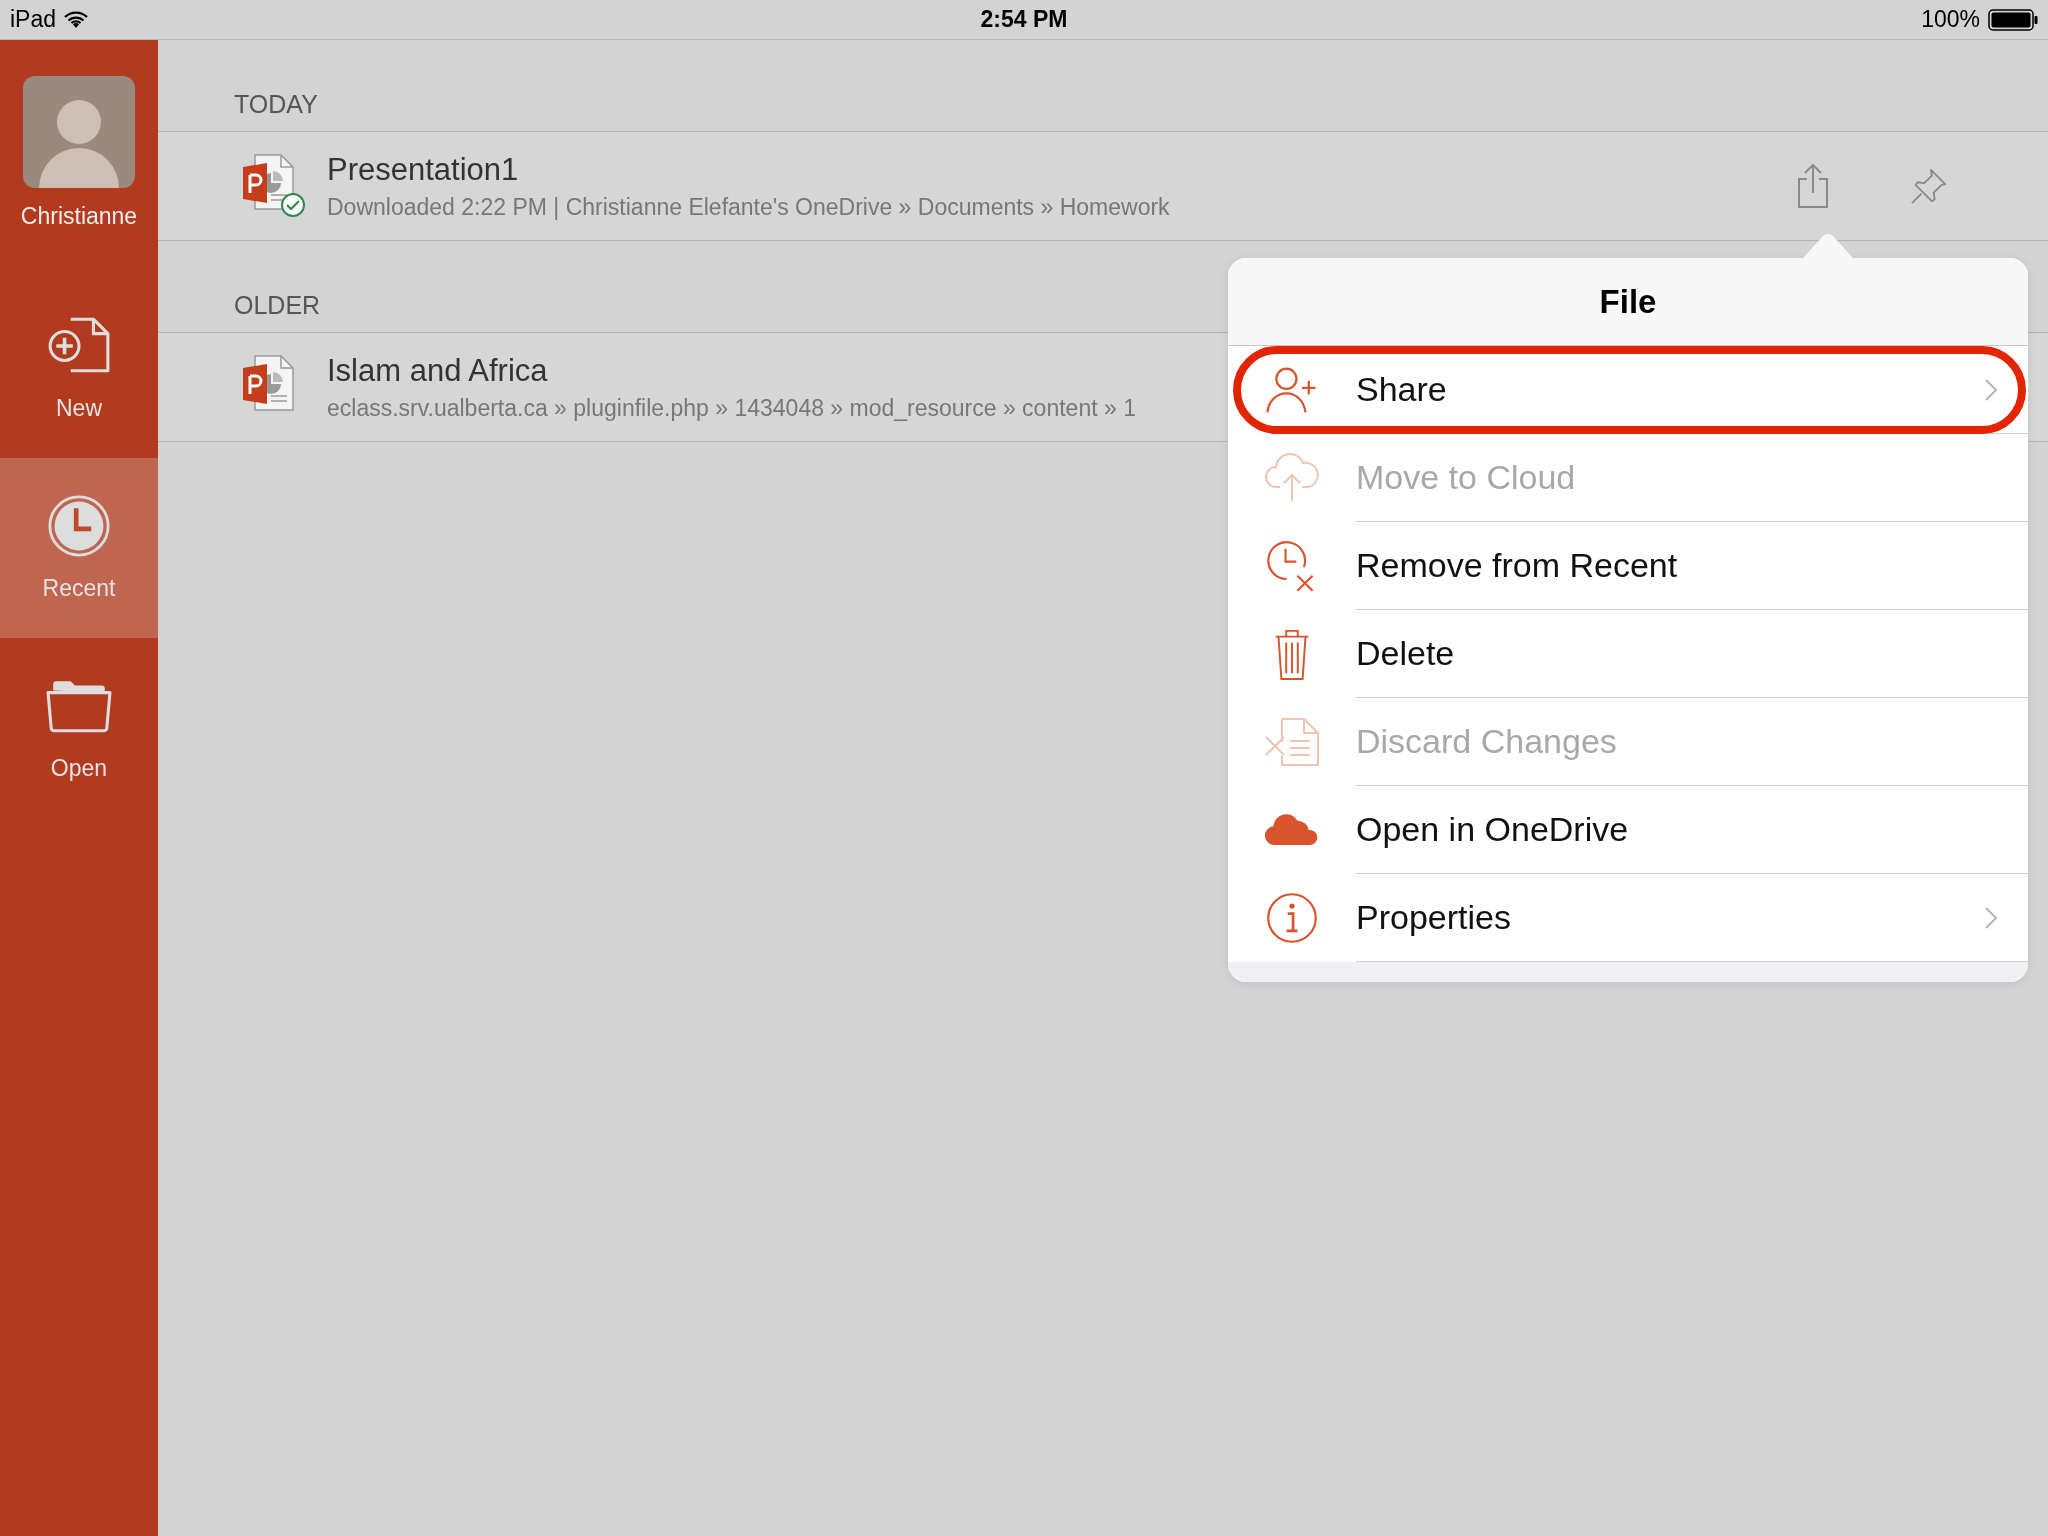 This screenshot has width=2048, height=1536. I want to click on file-row: Presentation1 Downloaded 2:22 PM | Christianne Elefante's OneDrive » Documents » Homework, so click(1103, 186).